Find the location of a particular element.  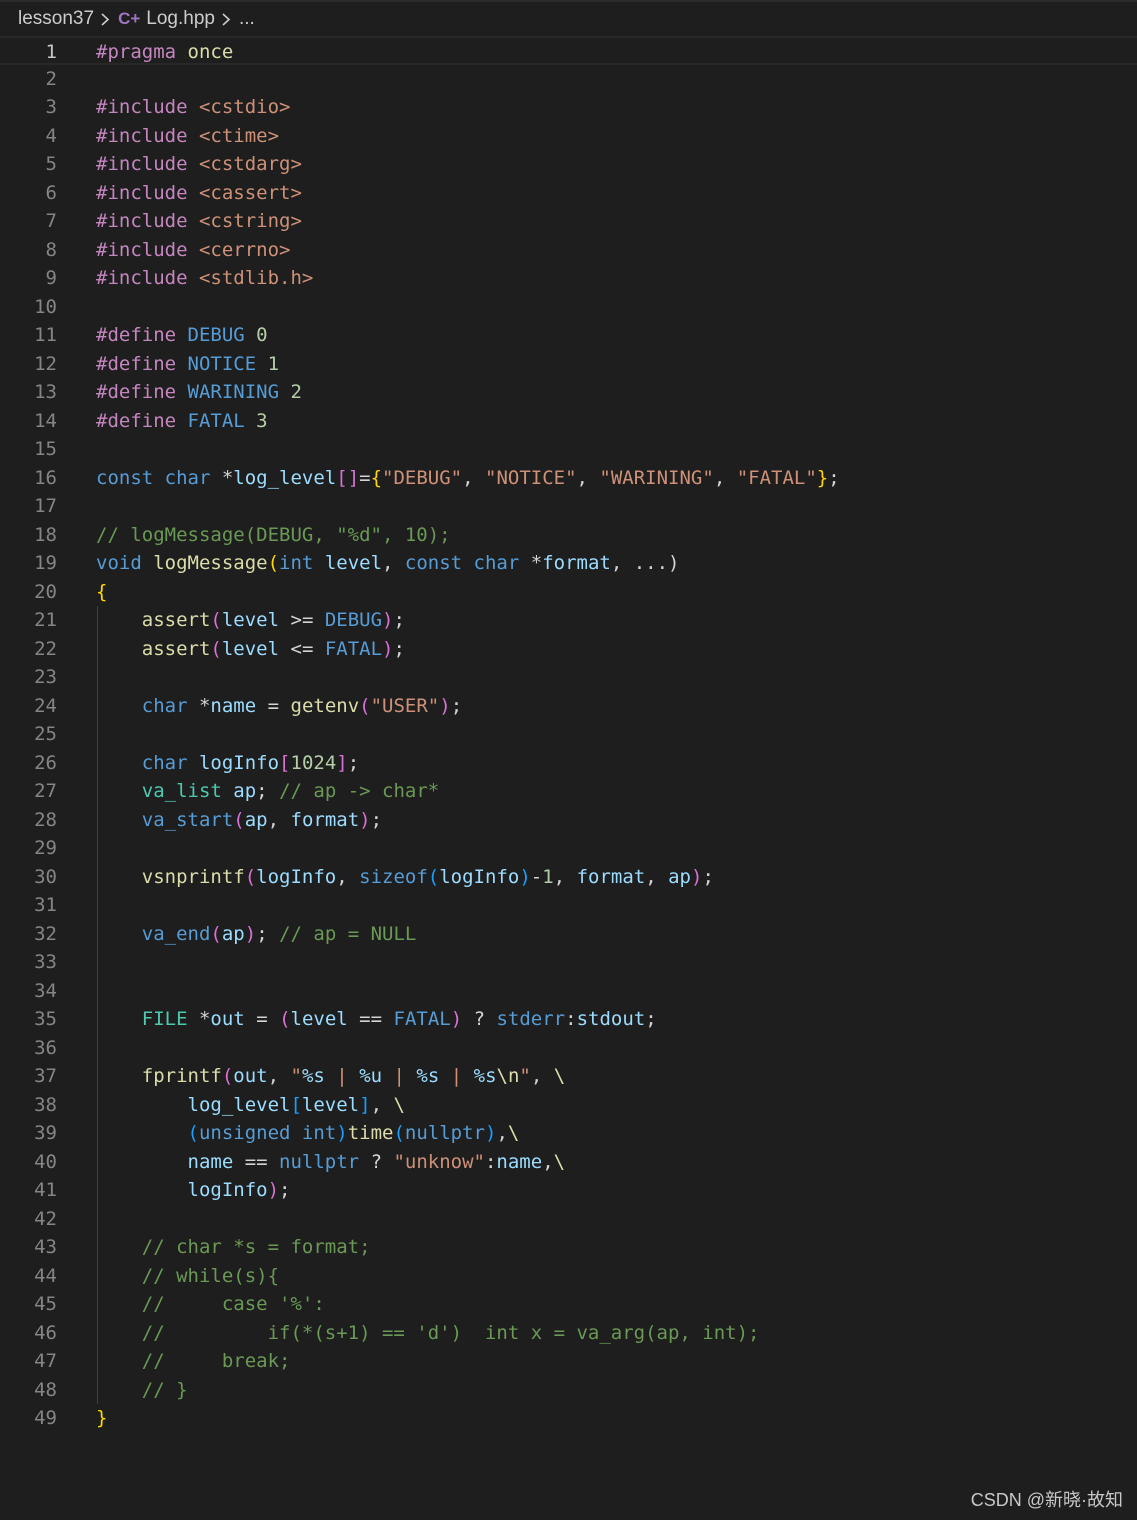

line-number: 27 is located at coordinates (45, 791).